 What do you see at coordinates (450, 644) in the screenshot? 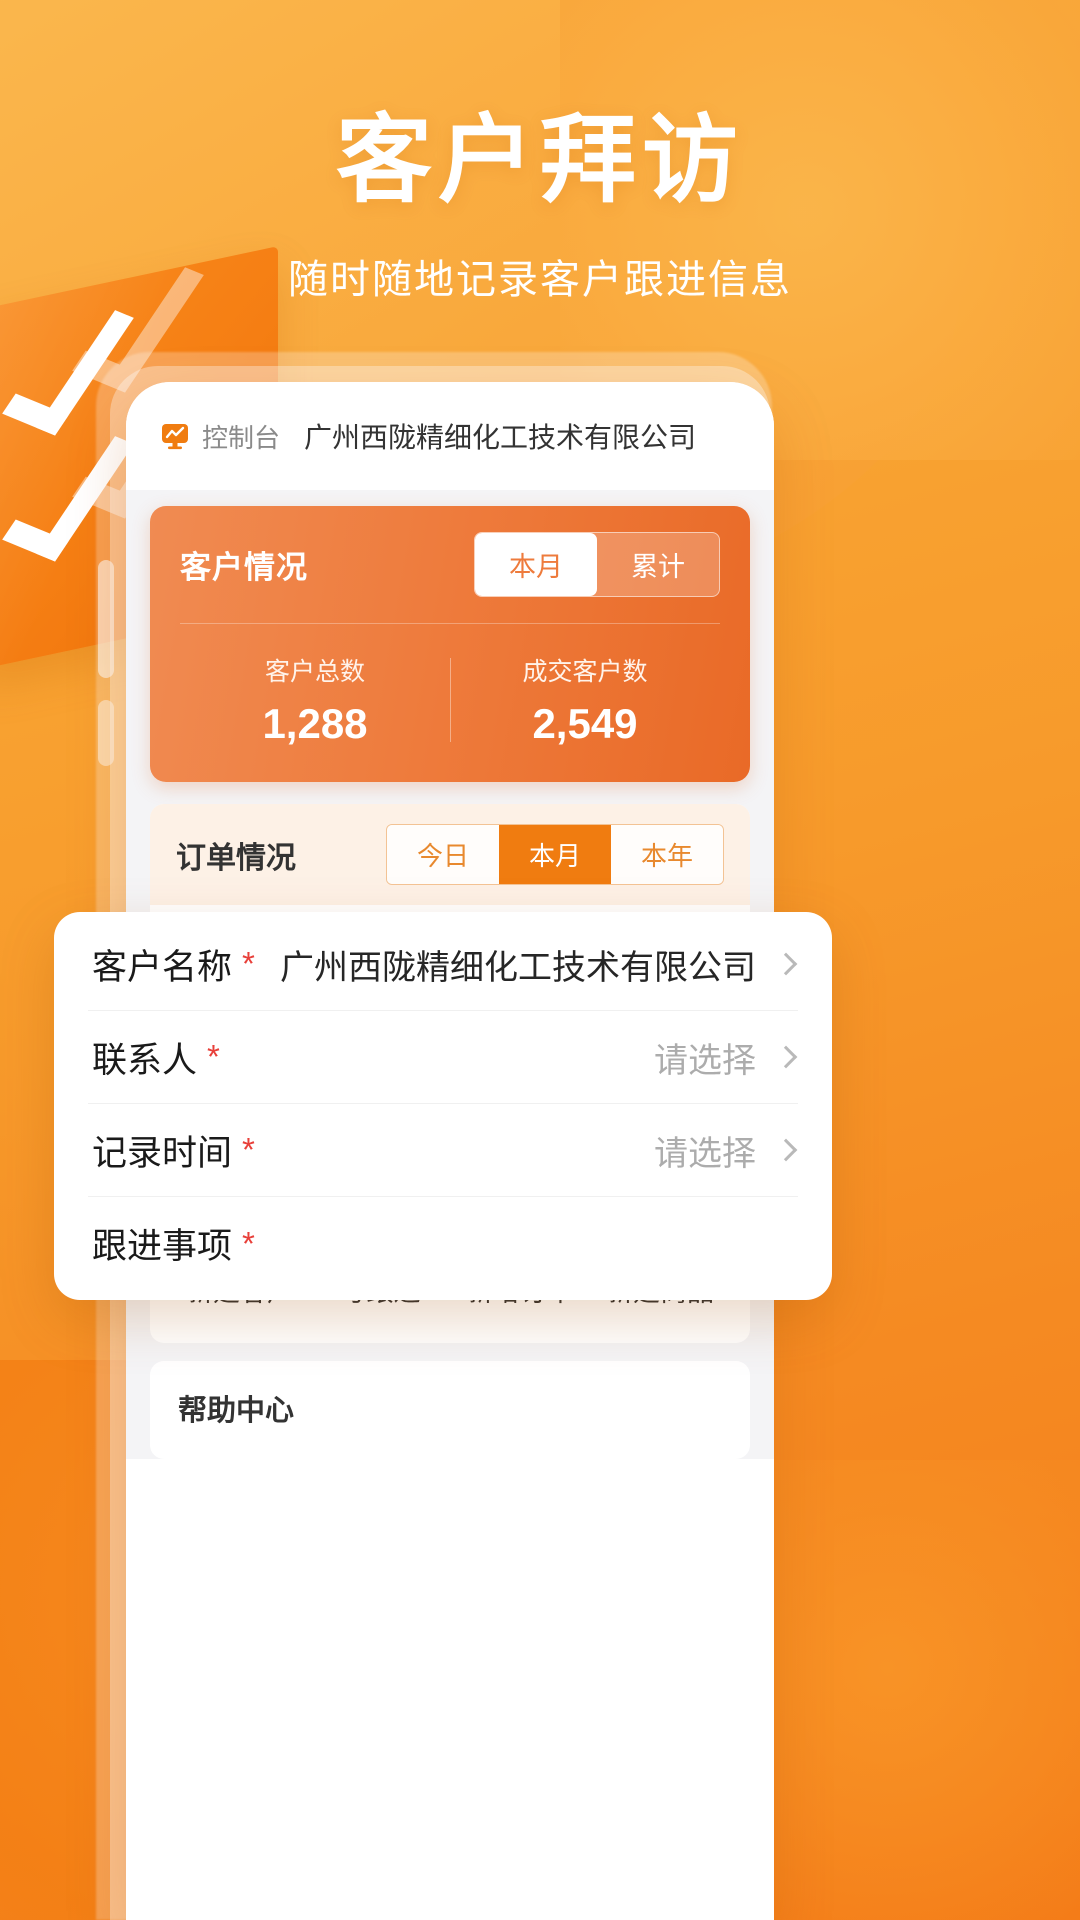
I see `customer-stats-card: 客户情况 本月 累计 客户总数 1,288 成交客户数 2,549` at bounding box center [450, 644].